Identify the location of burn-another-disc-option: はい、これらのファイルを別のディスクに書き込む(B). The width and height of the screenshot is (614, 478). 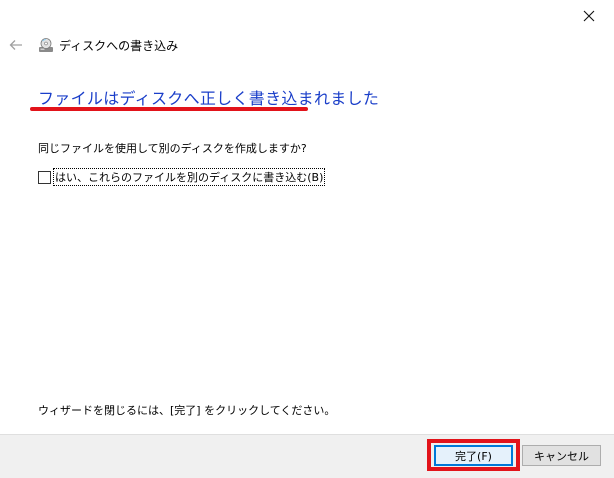
(182, 177).